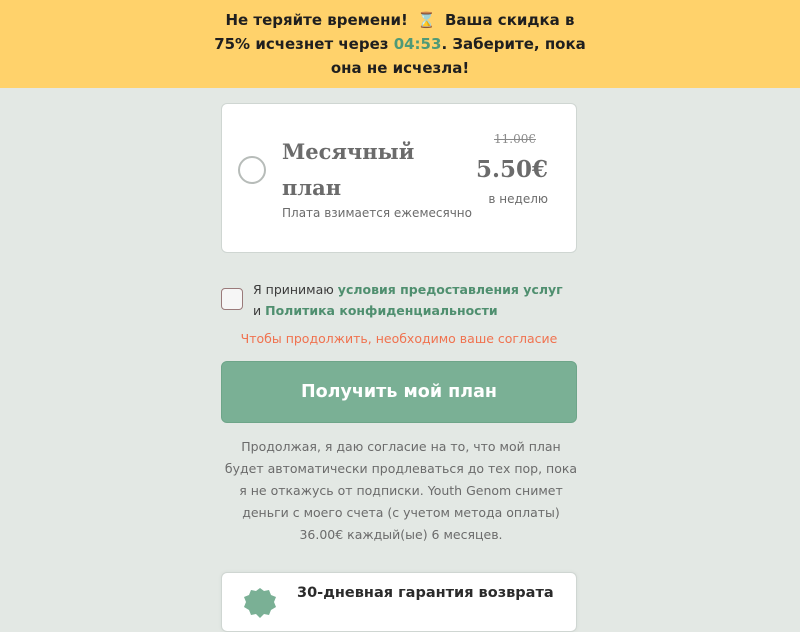 This screenshot has height=632, width=800. I want to click on consent-checkbox, so click(232, 299).